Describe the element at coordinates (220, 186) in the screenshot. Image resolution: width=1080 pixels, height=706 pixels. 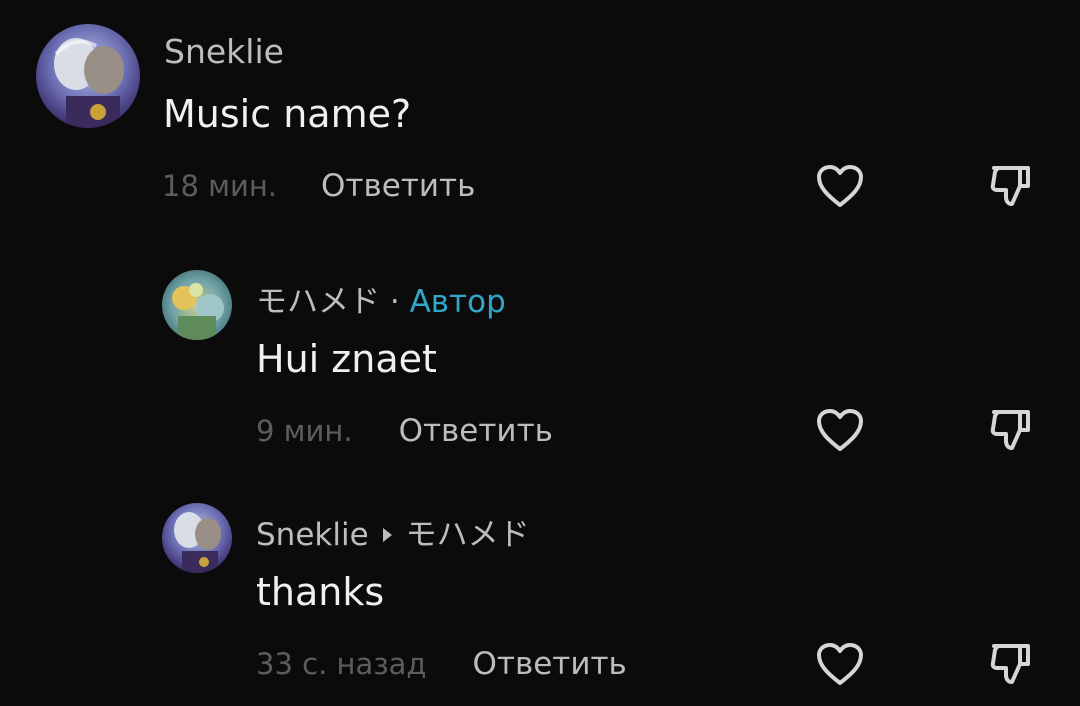
I see `comment-timestamp: 18 мин.` at that location.